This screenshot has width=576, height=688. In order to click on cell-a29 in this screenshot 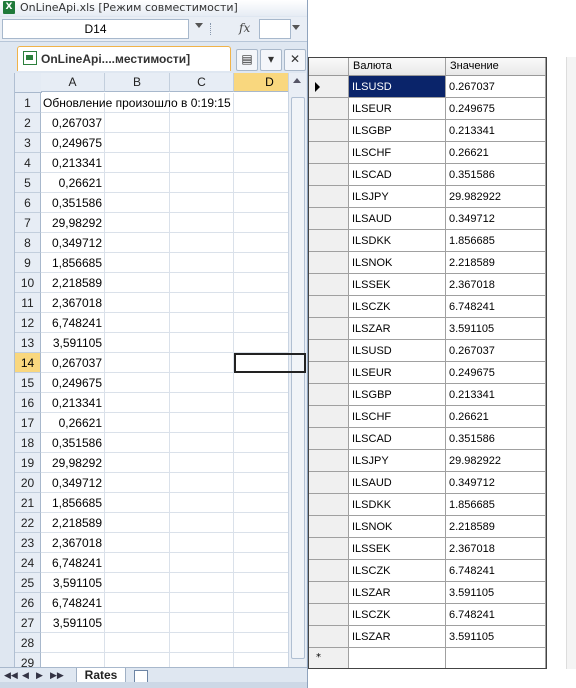, I will do `click(73, 660)`.